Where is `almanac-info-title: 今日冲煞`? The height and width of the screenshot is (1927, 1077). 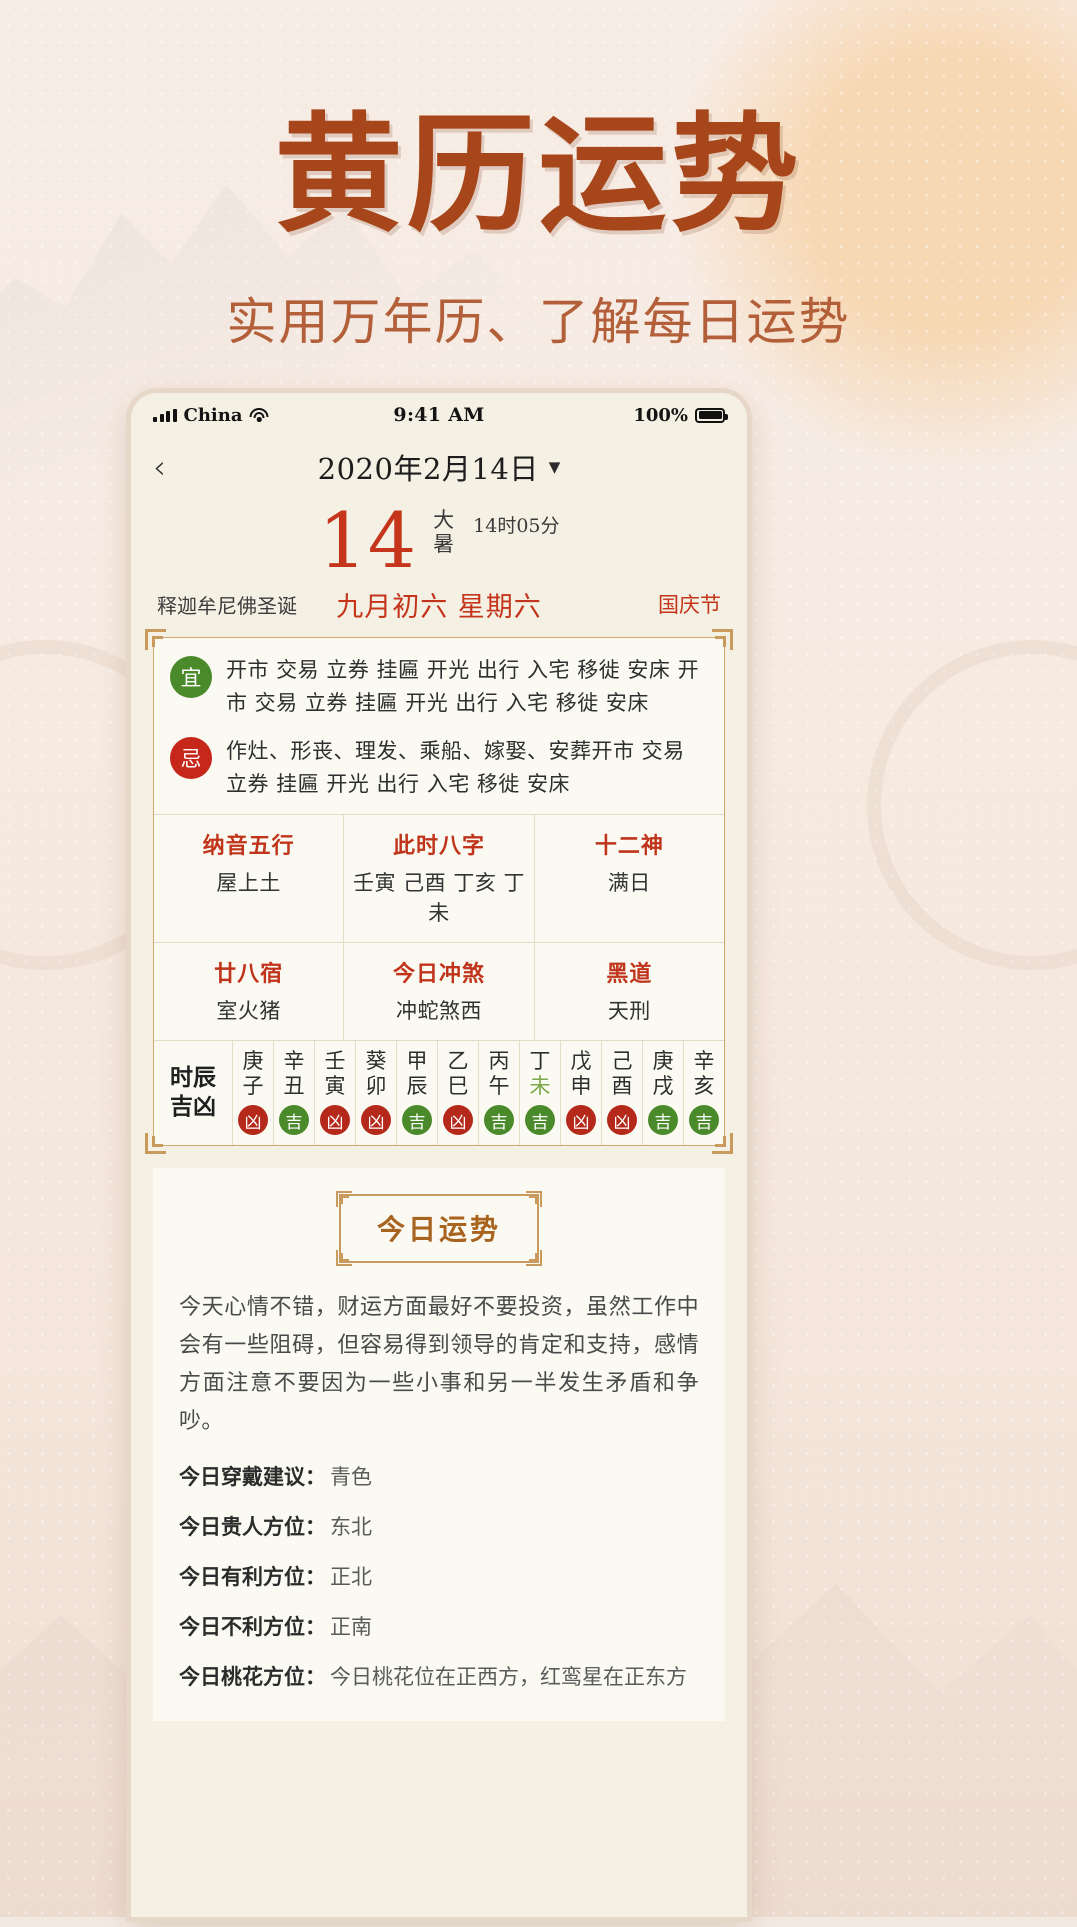 almanac-info-title: 今日冲煞 is located at coordinates (438, 974).